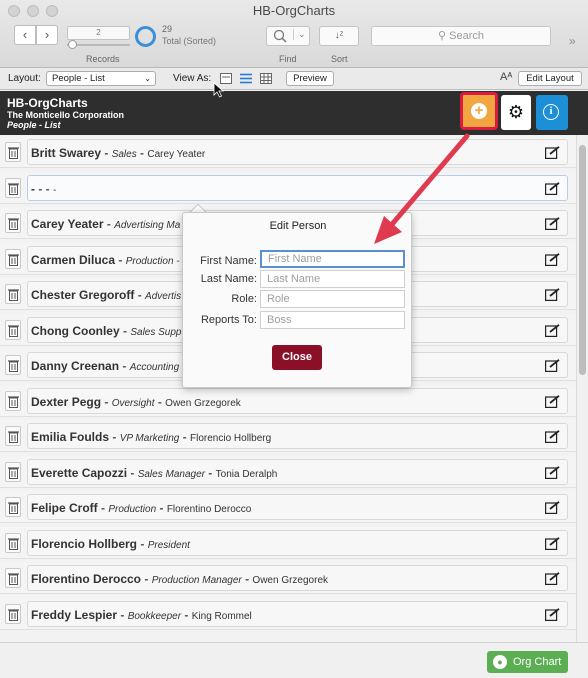 The height and width of the screenshot is (678, 588). I want to click on list-item: - - - -, so click(288, 187).